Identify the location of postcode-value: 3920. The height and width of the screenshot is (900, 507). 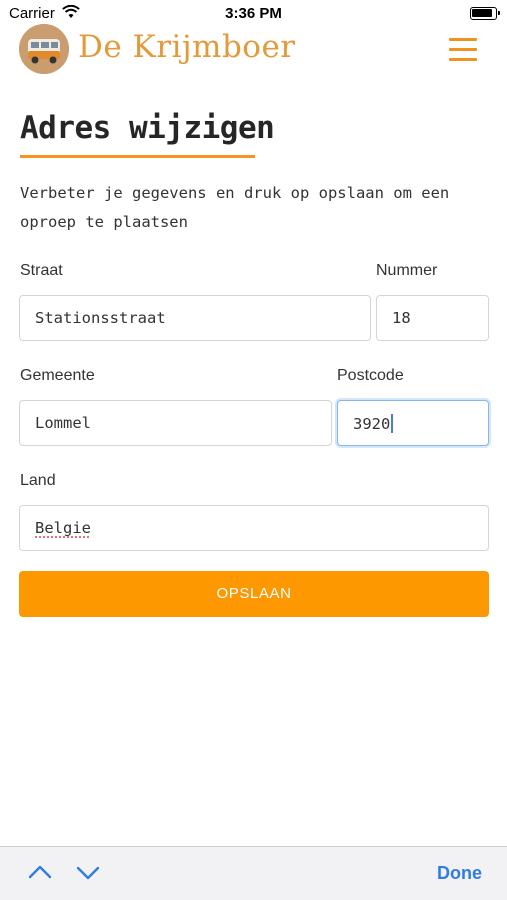
(372, 424).